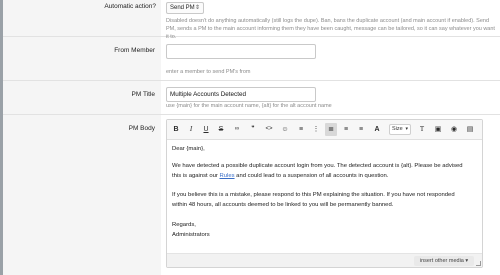 The image size is (500, 275). Describe the element at coordinates (141, 128) in the screenshot. I see `pm-body-label: PM Body` at that location.